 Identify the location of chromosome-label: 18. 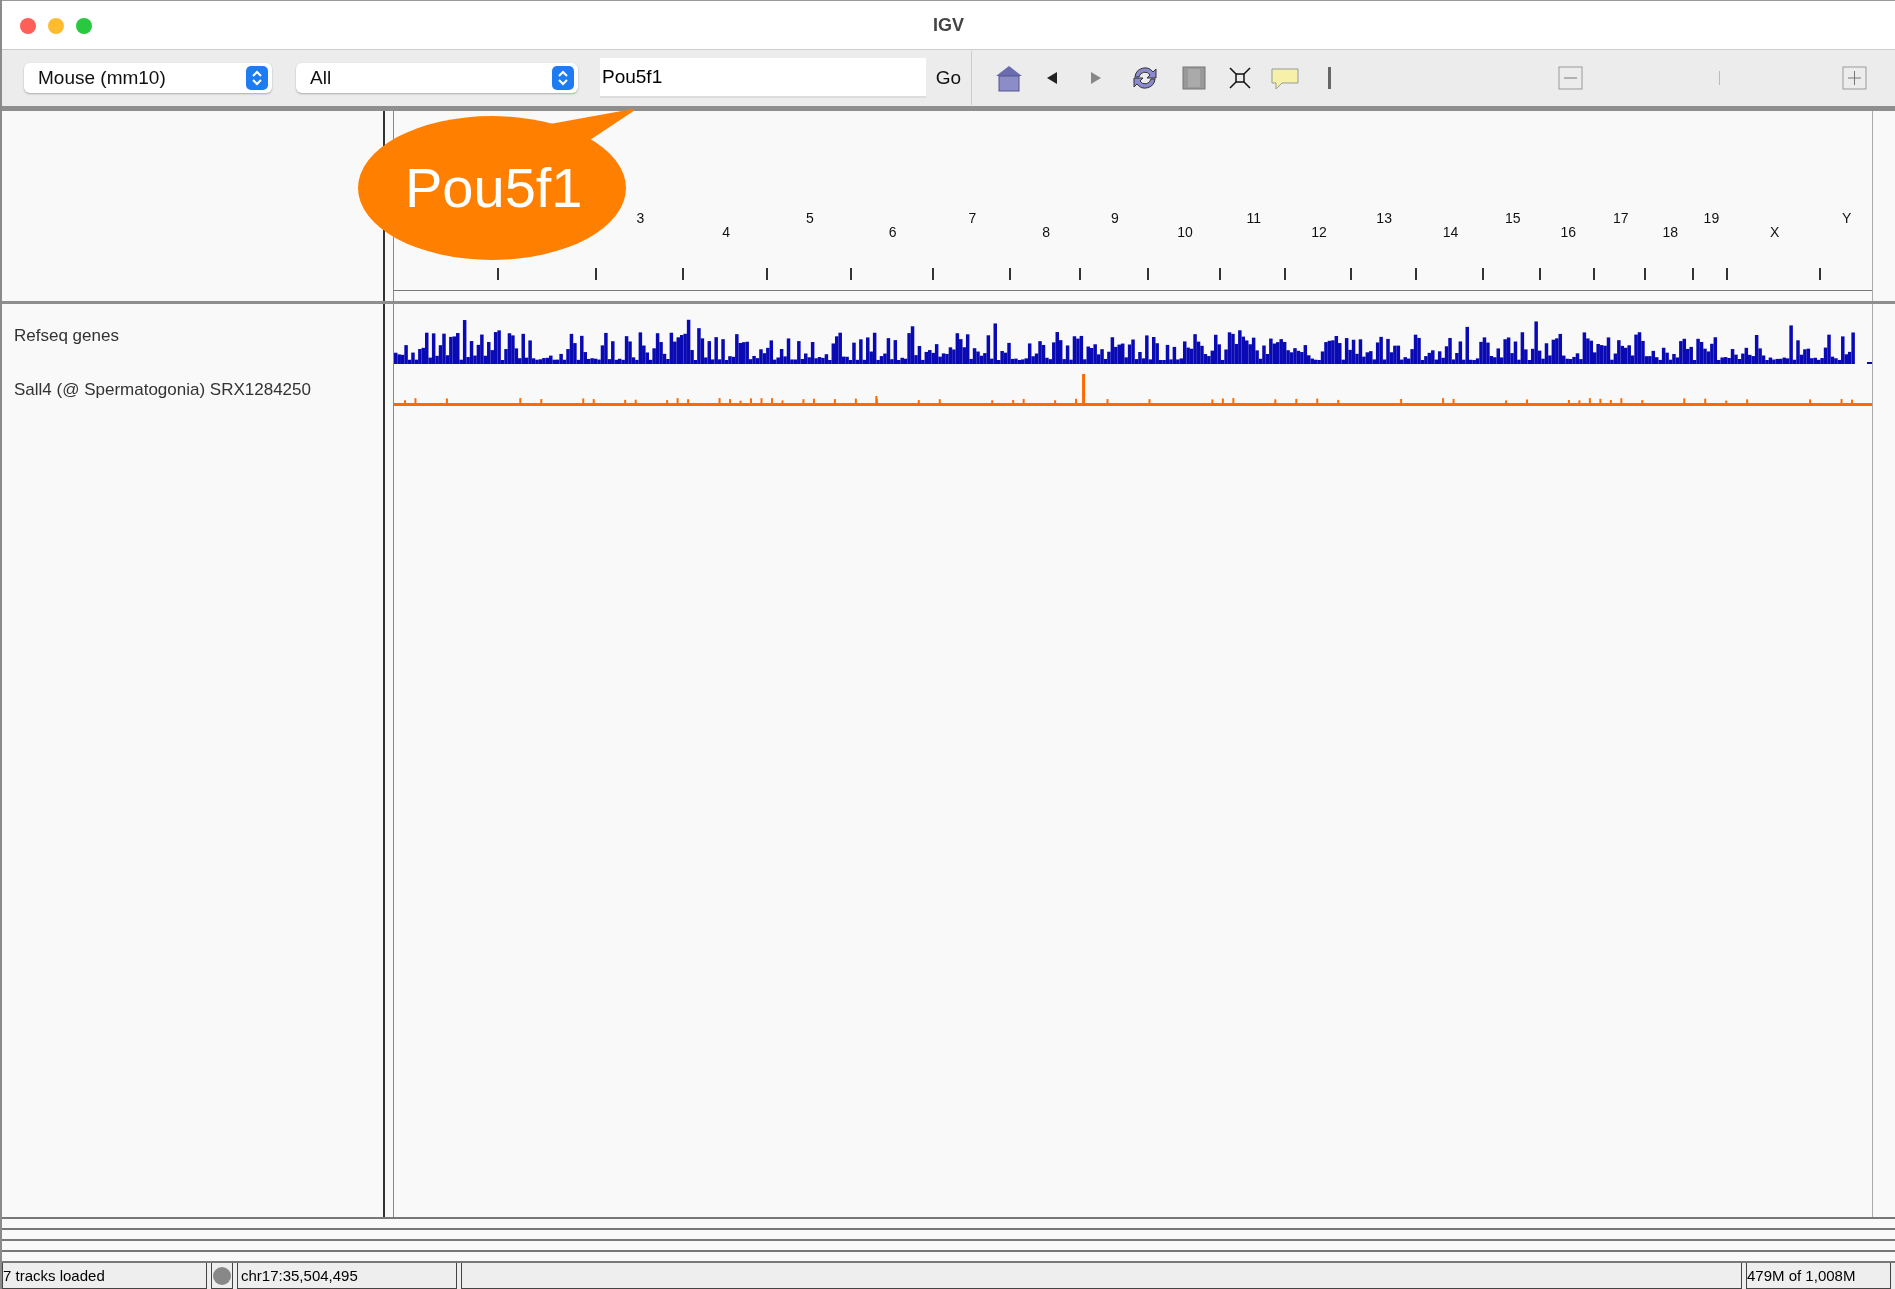
(1670, 232).